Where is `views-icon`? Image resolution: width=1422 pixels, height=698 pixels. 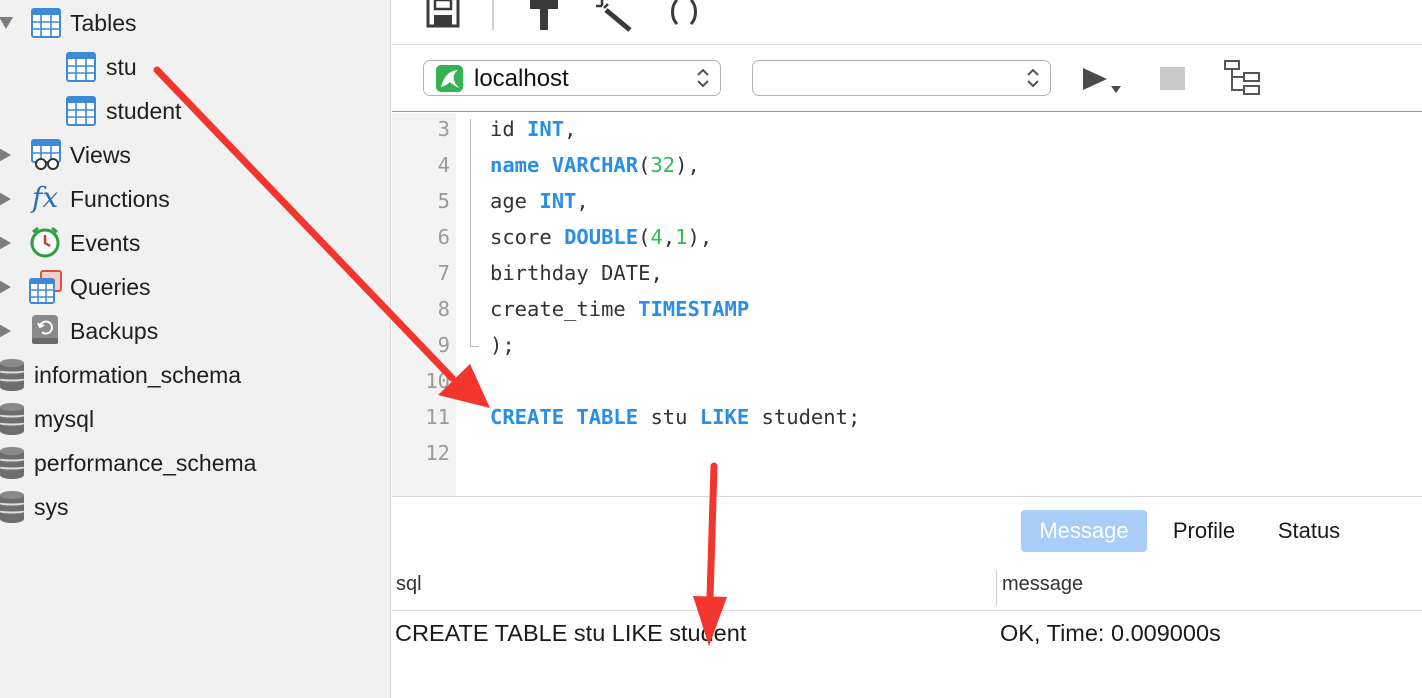
views-icon is located at coordinates (47, 155).